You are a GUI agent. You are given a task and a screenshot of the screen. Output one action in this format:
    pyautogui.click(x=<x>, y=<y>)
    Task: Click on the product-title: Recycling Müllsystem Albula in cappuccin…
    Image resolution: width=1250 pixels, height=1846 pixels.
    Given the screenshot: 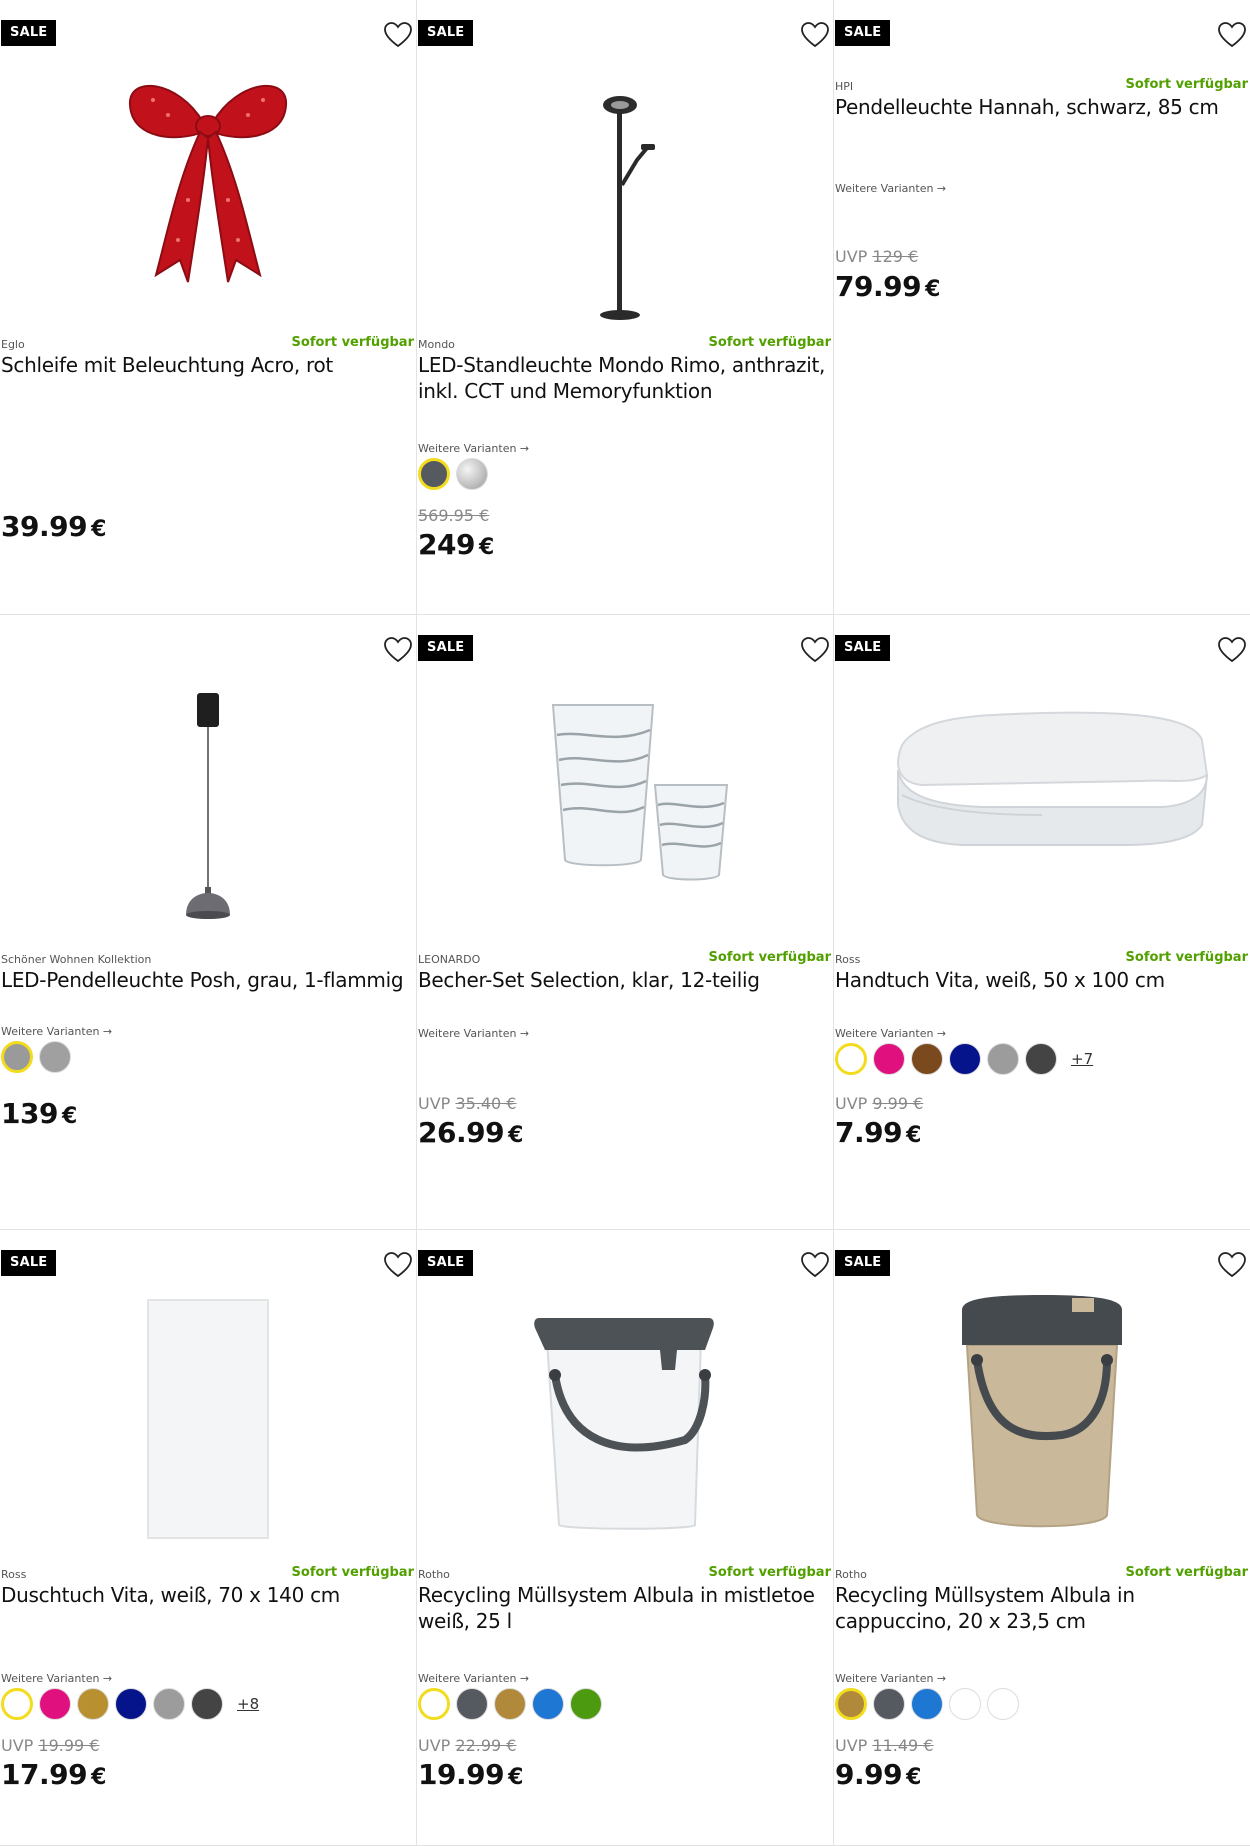 What is the action you would take?
    pyautogui.click(x=1041, y=1608)
    